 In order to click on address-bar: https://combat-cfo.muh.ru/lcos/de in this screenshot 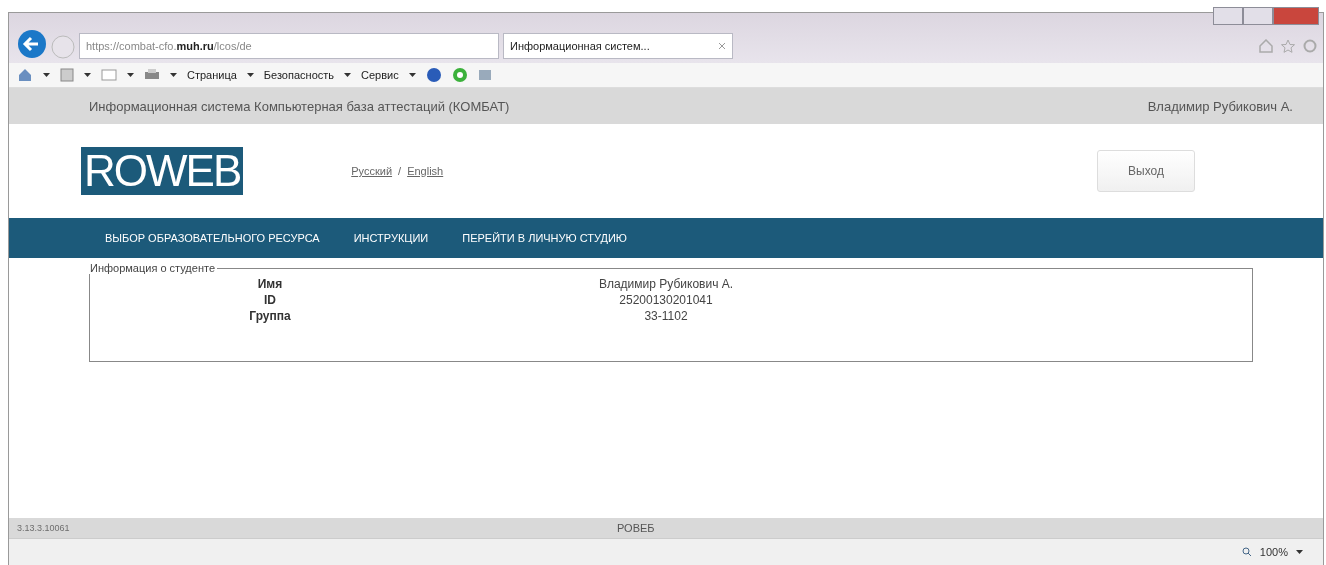, I will do `click(289, 46)`.